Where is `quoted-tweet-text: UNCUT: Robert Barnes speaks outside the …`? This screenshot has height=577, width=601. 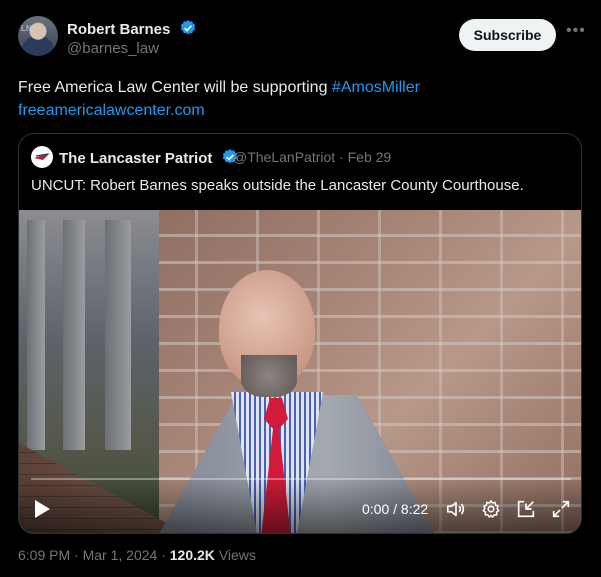 quoted-tweet-text: UNCUT: Robert Barnes speaks outside the … is located at coordinates (277, 185).